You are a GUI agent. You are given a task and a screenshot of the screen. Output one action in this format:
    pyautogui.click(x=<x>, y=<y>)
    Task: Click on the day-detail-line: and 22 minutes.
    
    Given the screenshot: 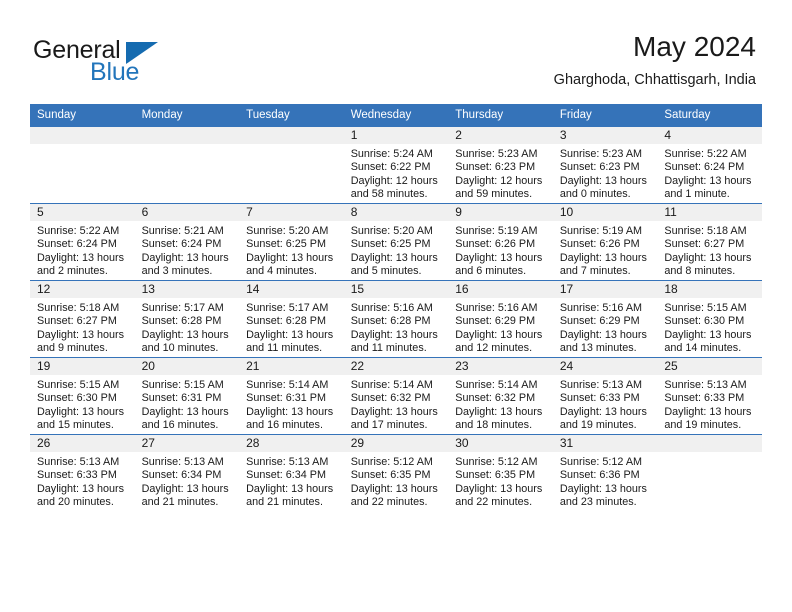 What is the action you would take?
    pyautogui.click(x=494, y=502)
    